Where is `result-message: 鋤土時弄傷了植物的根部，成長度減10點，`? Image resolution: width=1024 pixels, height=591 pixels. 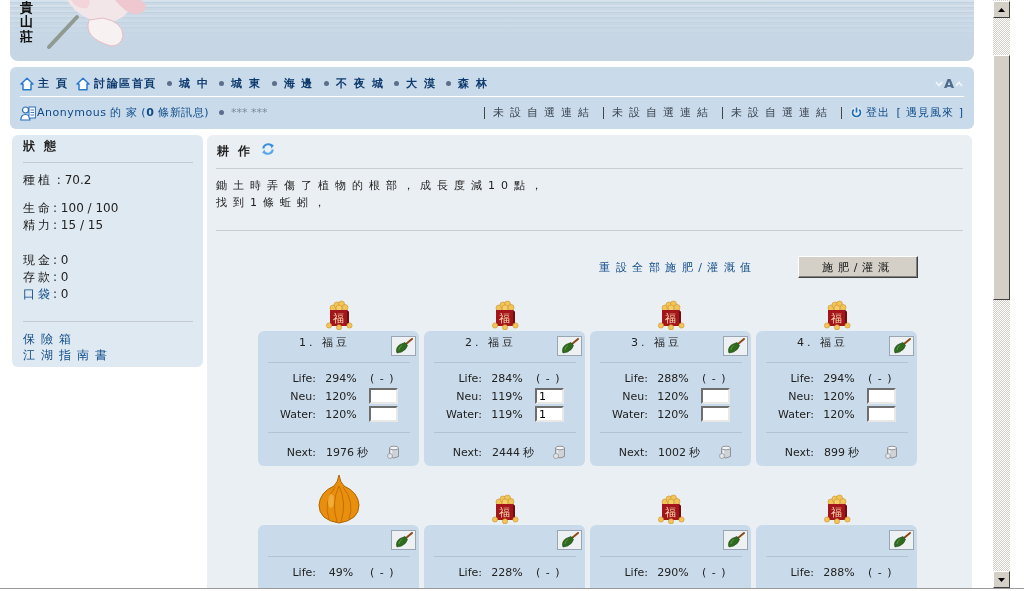 result-message: 鋤土時弄傷了植物的根部，成長度減10點， is located at coordinates (382, 186).